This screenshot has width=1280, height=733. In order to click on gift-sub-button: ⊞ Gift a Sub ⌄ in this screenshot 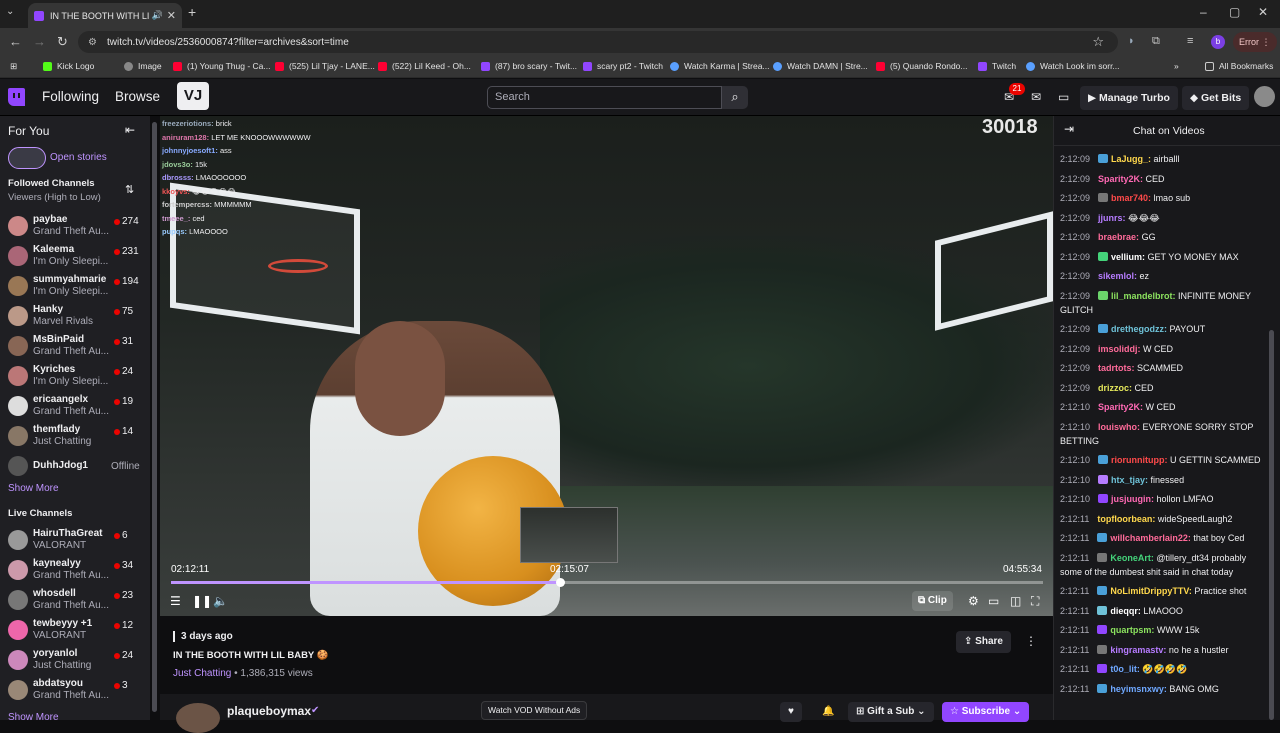, I will do `click(891, 712)`.